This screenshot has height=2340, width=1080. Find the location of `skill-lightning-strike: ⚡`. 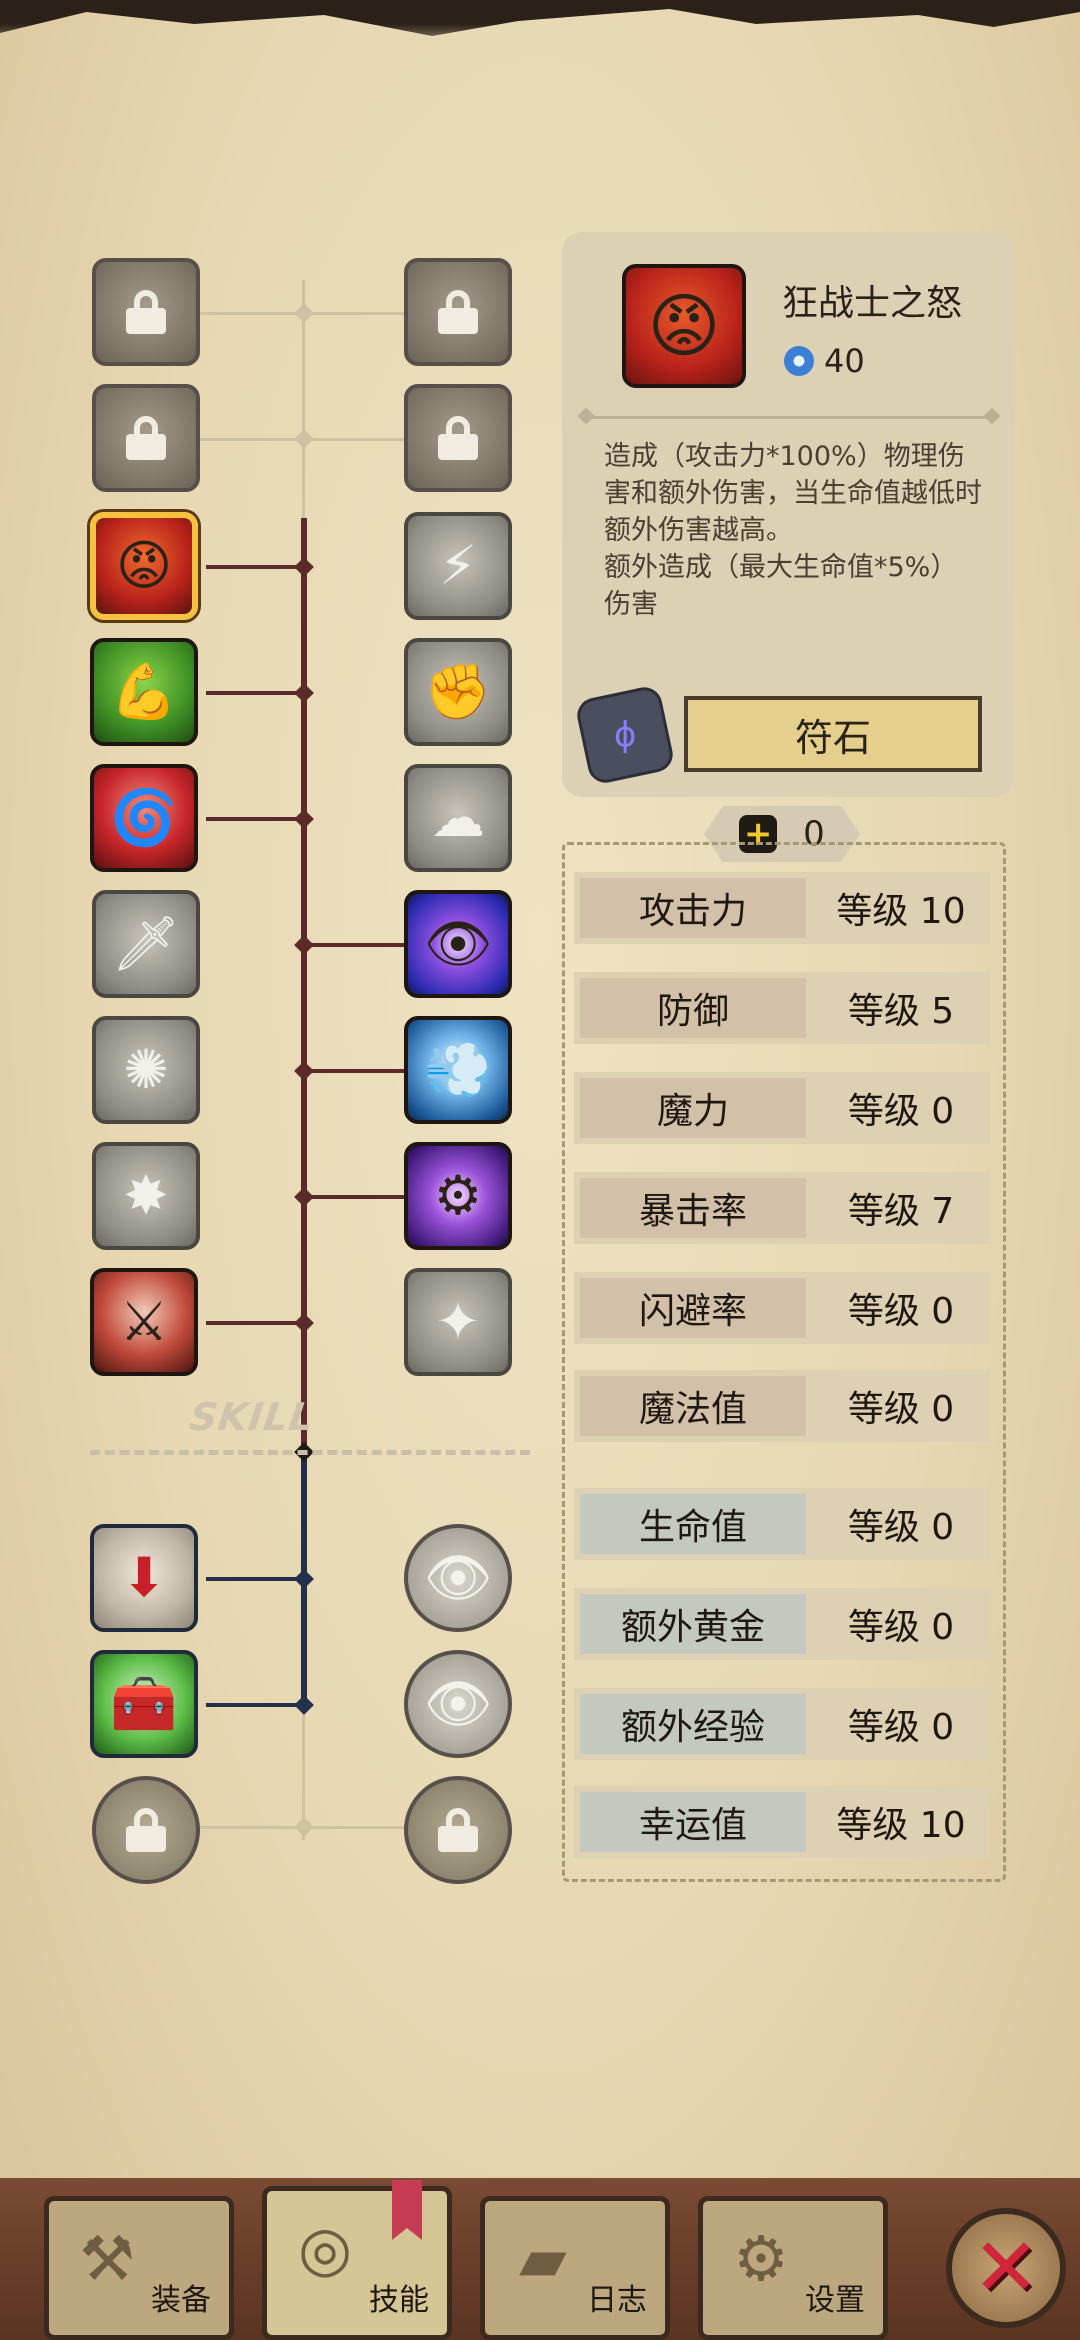

skill-lightning-strike: ⚡ is located at coordinates (458, 566).